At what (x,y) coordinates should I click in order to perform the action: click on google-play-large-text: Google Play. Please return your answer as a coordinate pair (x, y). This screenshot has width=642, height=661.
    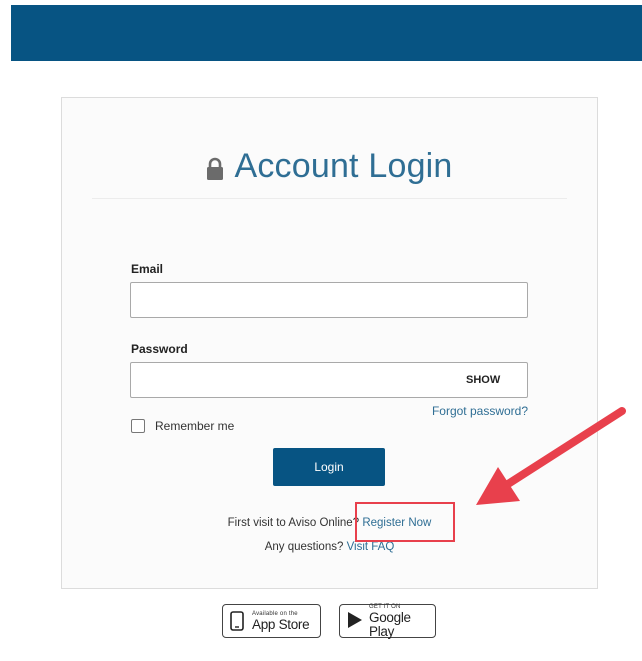
    Looking at the image, I should click on (390, 624).